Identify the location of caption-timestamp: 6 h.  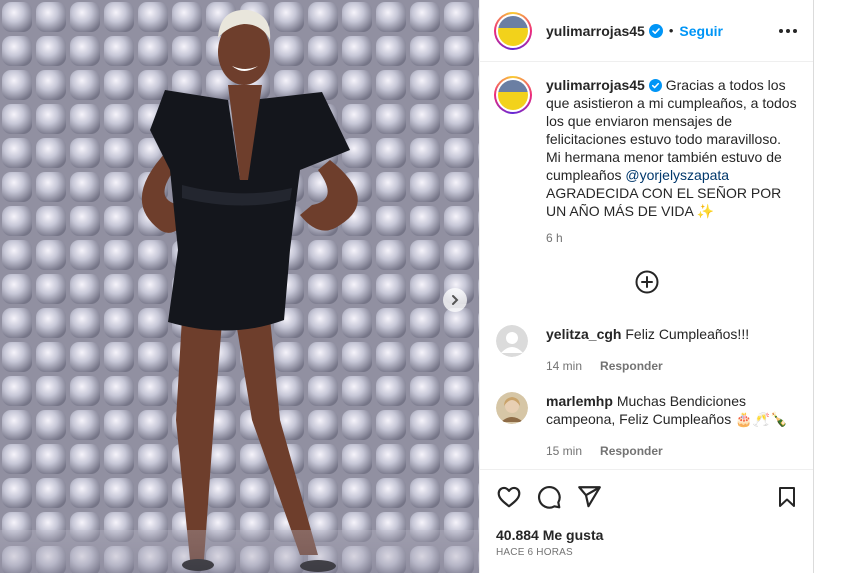
(554, 238).